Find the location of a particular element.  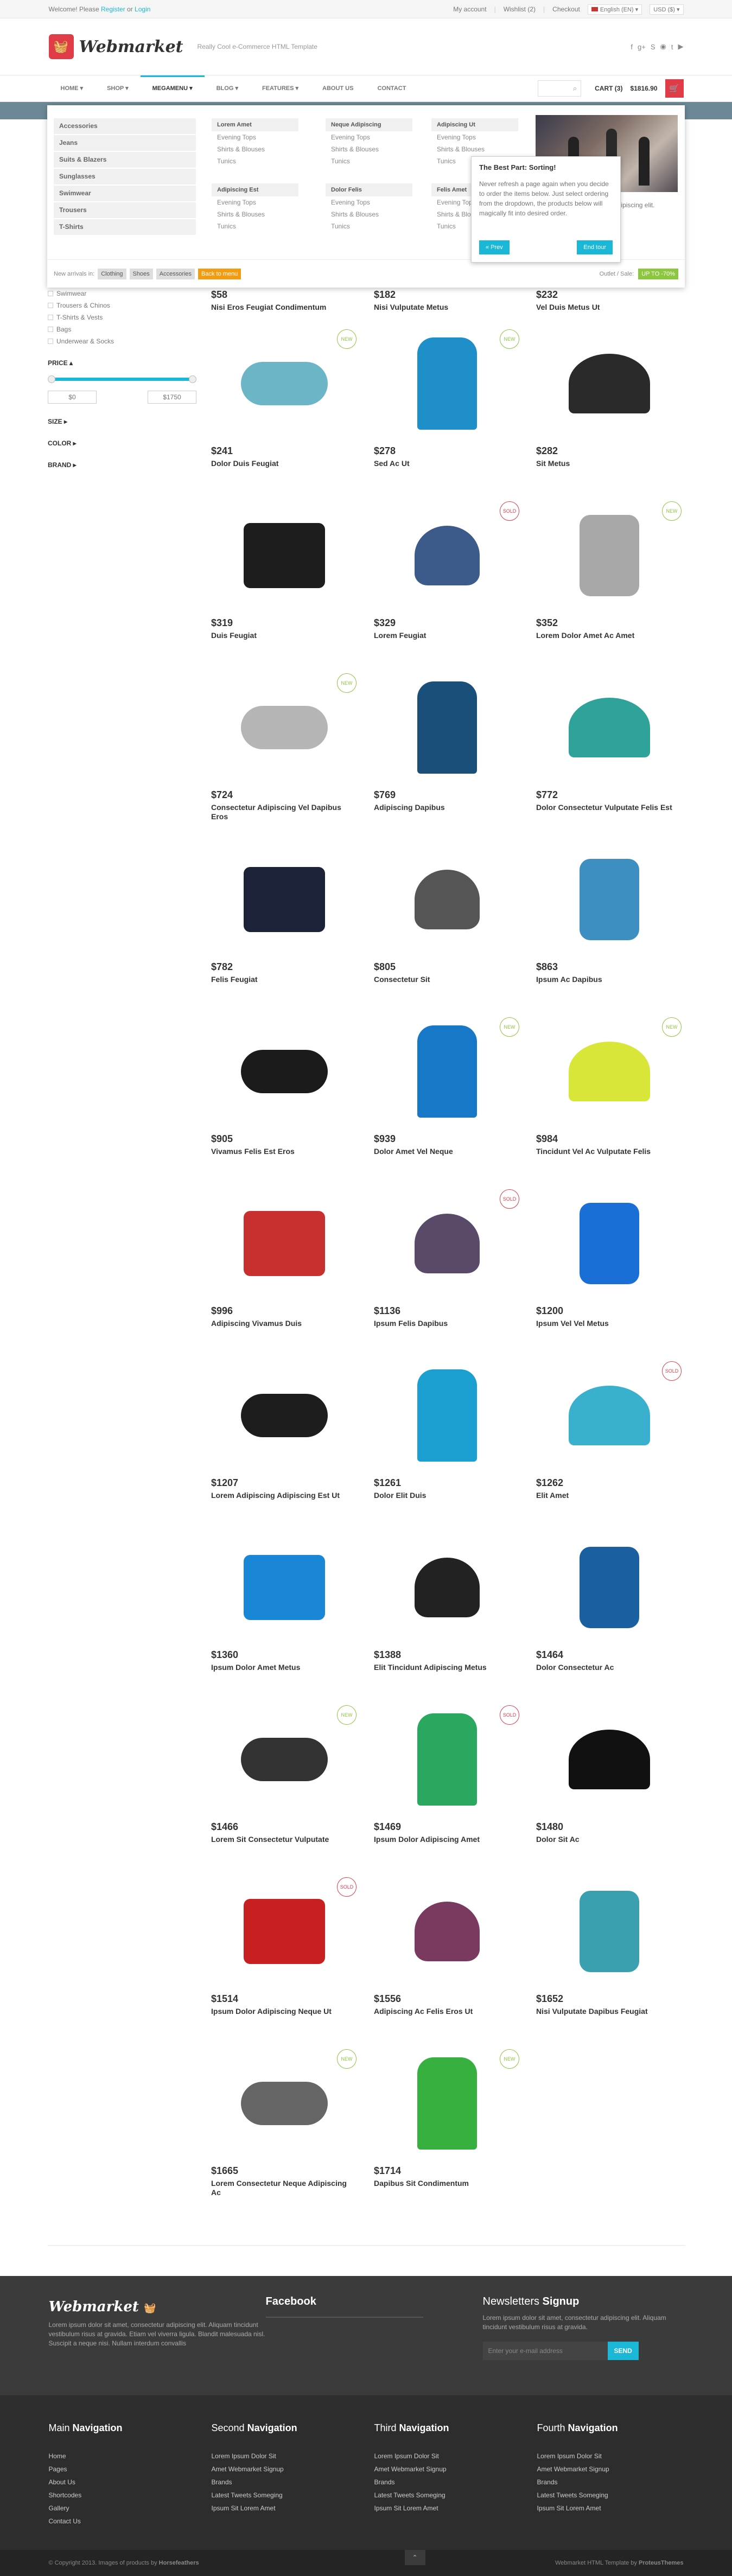

megamenu-category: Accessories is located at coordinates (125, 126).